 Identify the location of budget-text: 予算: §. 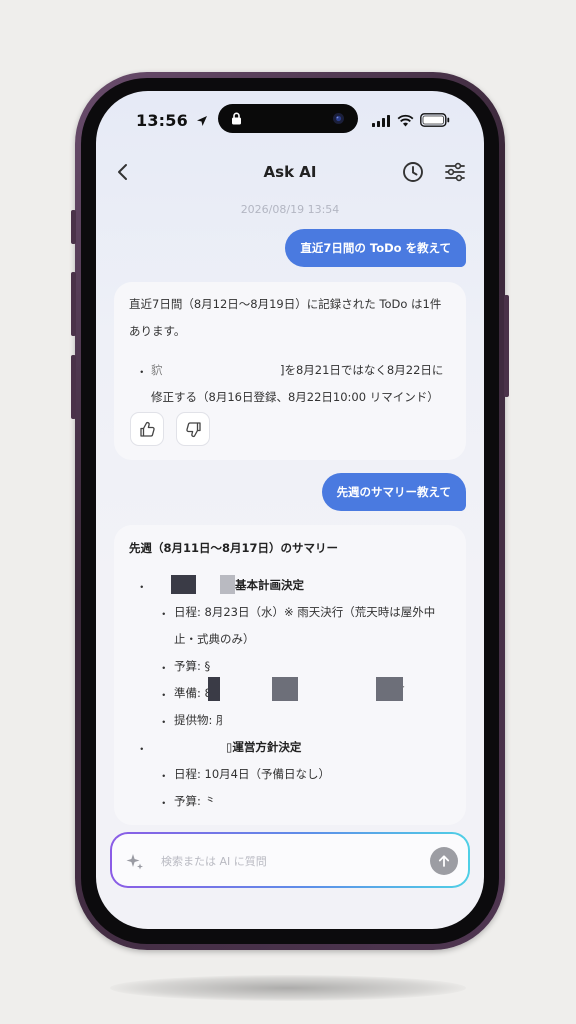
(192, 666).